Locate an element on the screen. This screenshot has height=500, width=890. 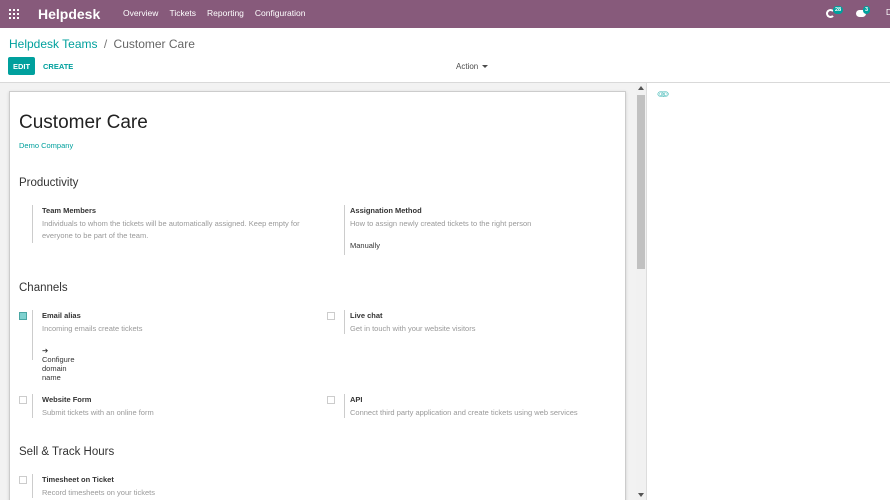
live-chat-description: Get in touch with your website visitors is located at coordinates (413, 328).